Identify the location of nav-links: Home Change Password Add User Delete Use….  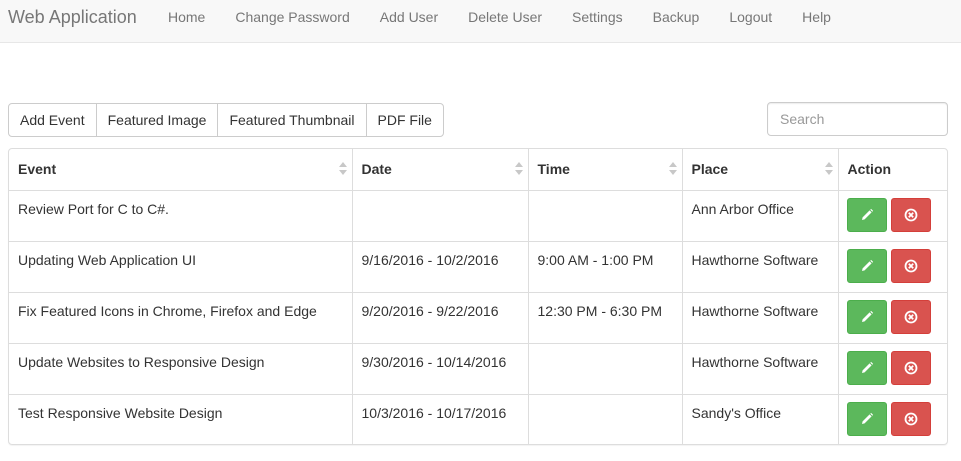
(499, 21).